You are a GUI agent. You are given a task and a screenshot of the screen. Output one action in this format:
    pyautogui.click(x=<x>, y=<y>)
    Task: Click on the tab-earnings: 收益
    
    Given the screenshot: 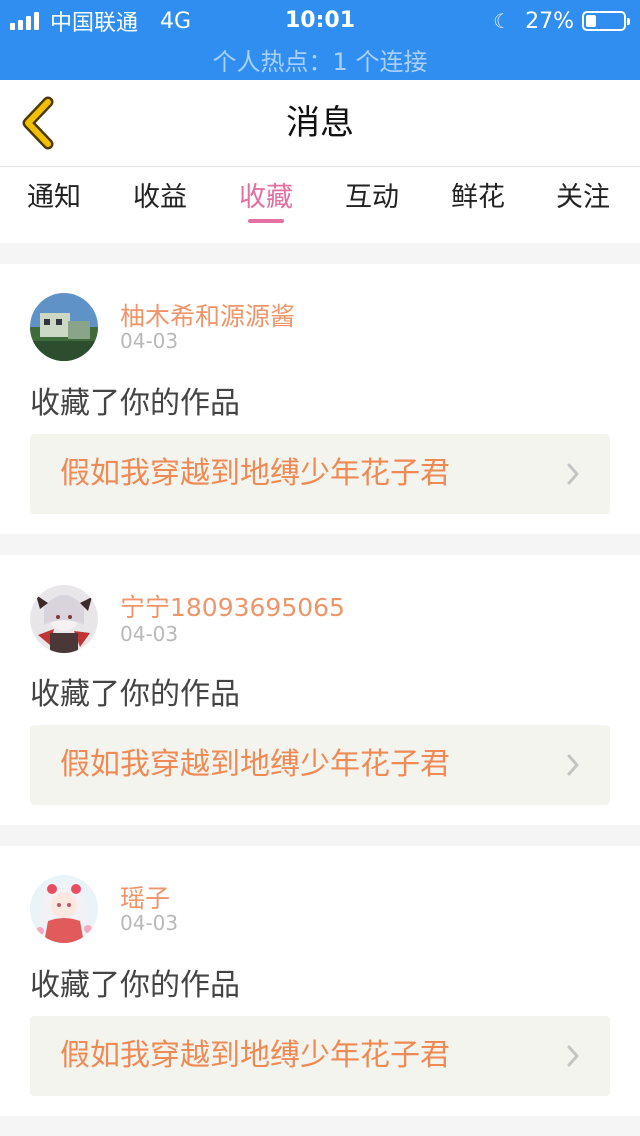 What is the action you would take?
    pyautogui.click(x=160, y=200)
    